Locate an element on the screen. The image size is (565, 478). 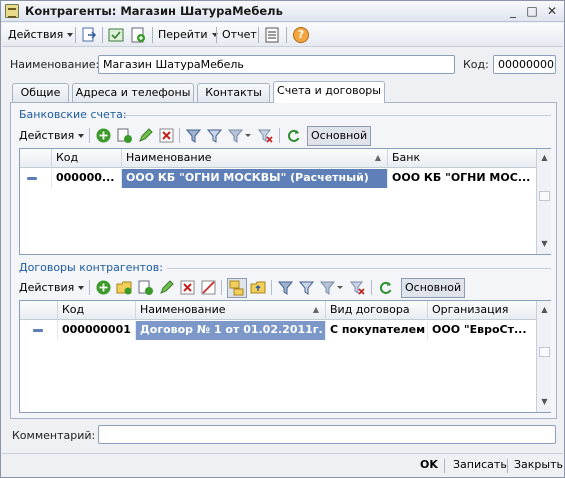
table-header: Код Наименование ▲ Банк is located at coordinates (278, 158).